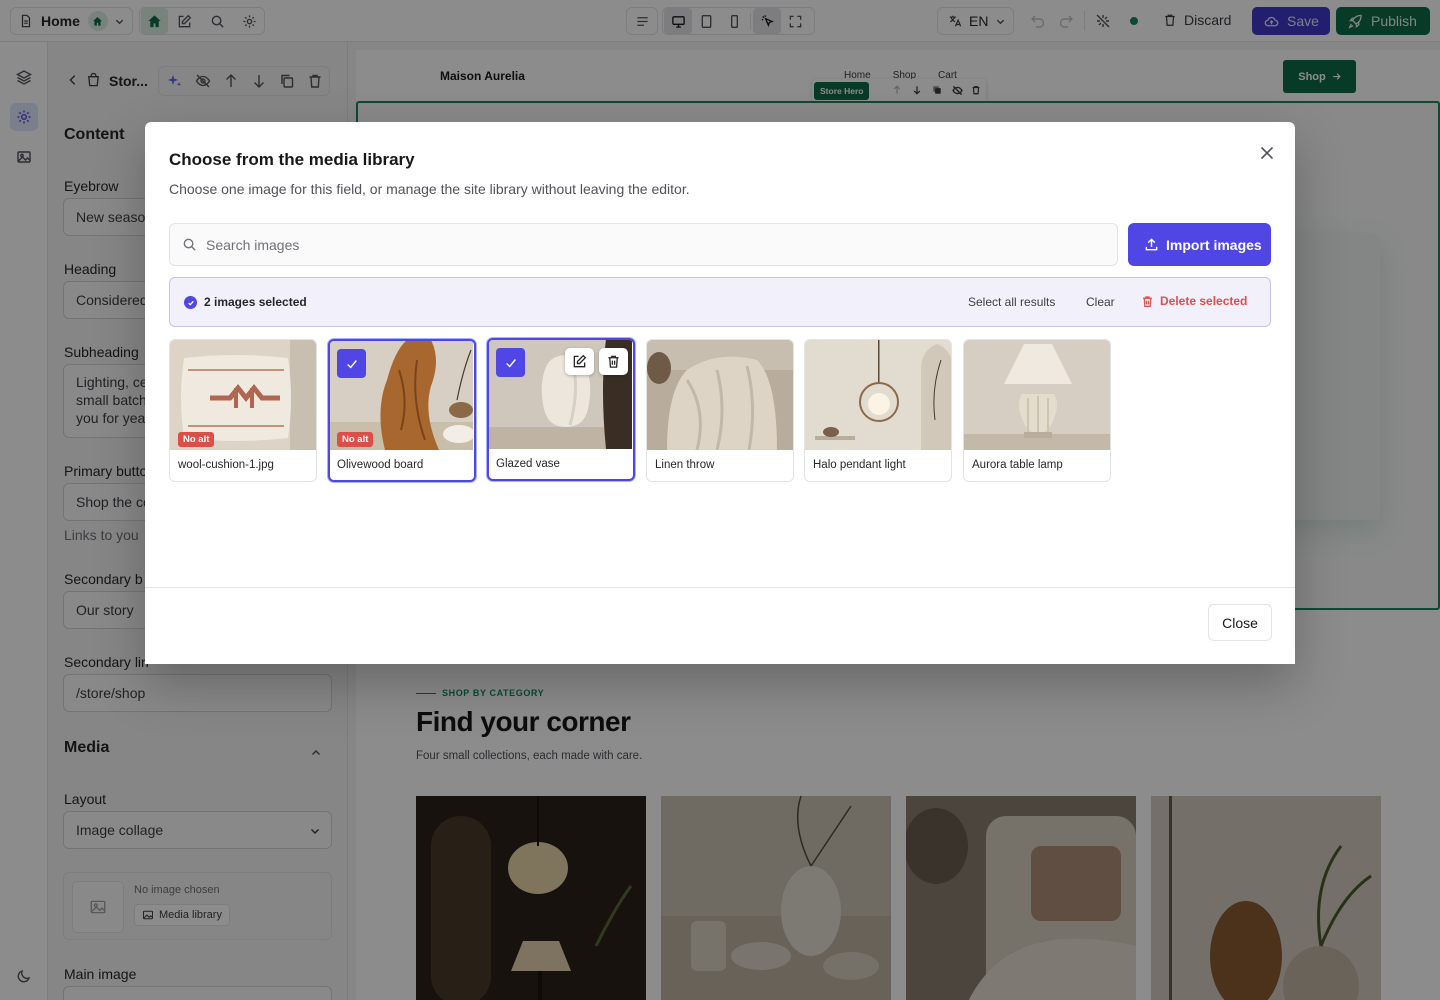 The width and height of the screenshot is (1440, 1000). Describe the element at coordinates (859, 465) in the screenshot. I see `media-item-name: Halo pendant light` at that location.